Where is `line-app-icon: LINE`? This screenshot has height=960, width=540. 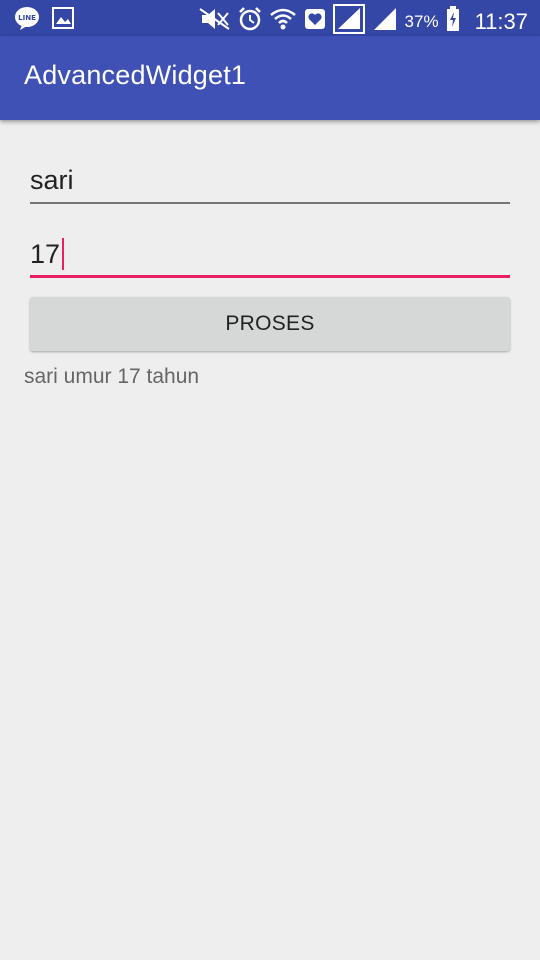 line-app-icon: LINE is located at coordinates (27, 20).